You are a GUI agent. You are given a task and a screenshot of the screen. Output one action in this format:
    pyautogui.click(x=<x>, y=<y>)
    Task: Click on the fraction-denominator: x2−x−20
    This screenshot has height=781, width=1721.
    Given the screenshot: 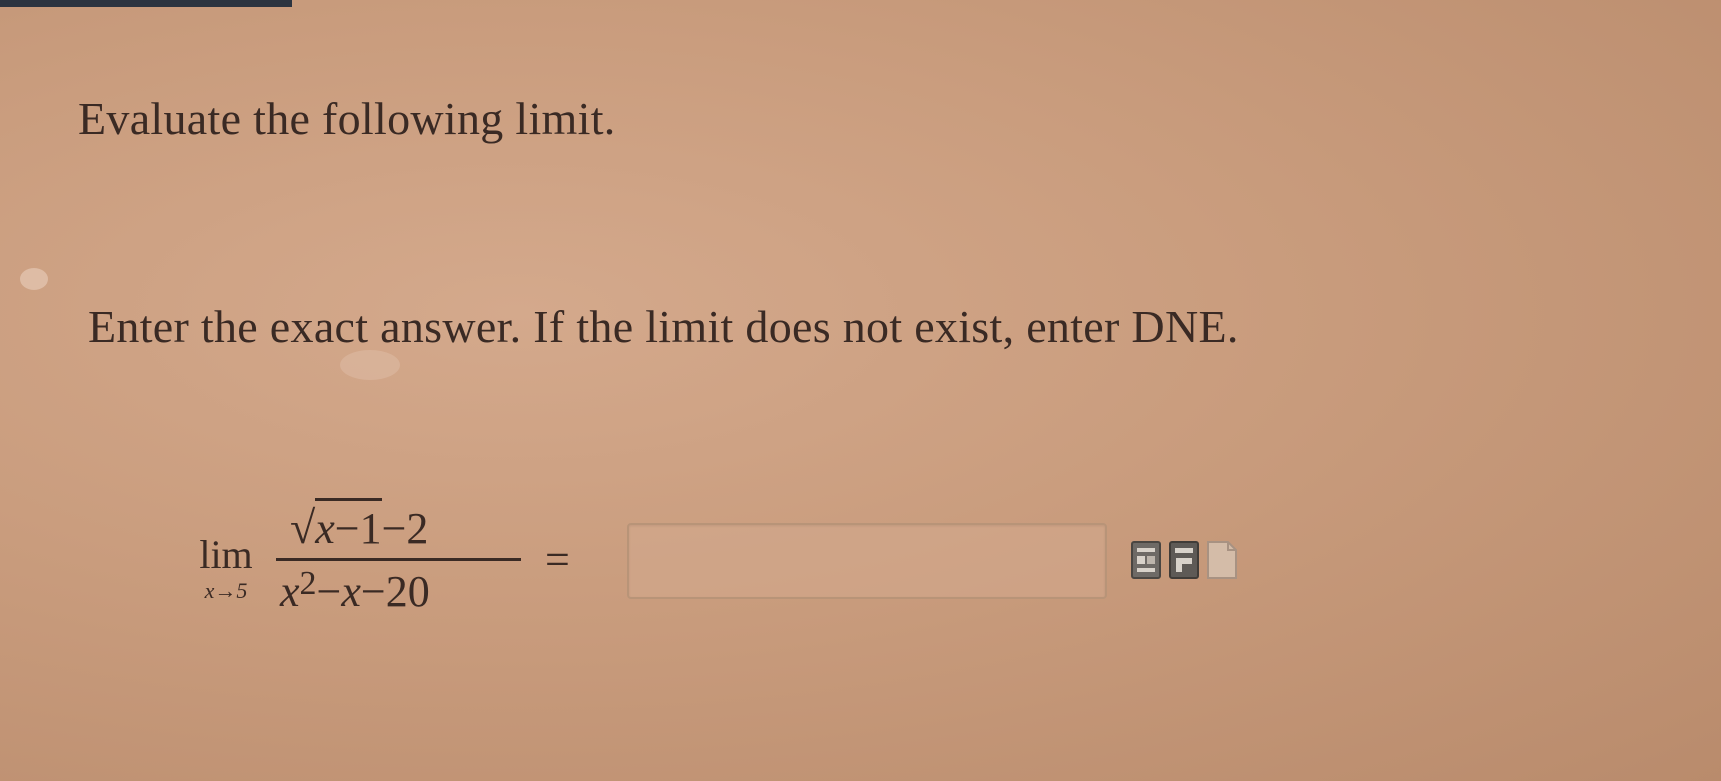 What is the action you would take?
    pyautogui.click(x=355, y=593)
    